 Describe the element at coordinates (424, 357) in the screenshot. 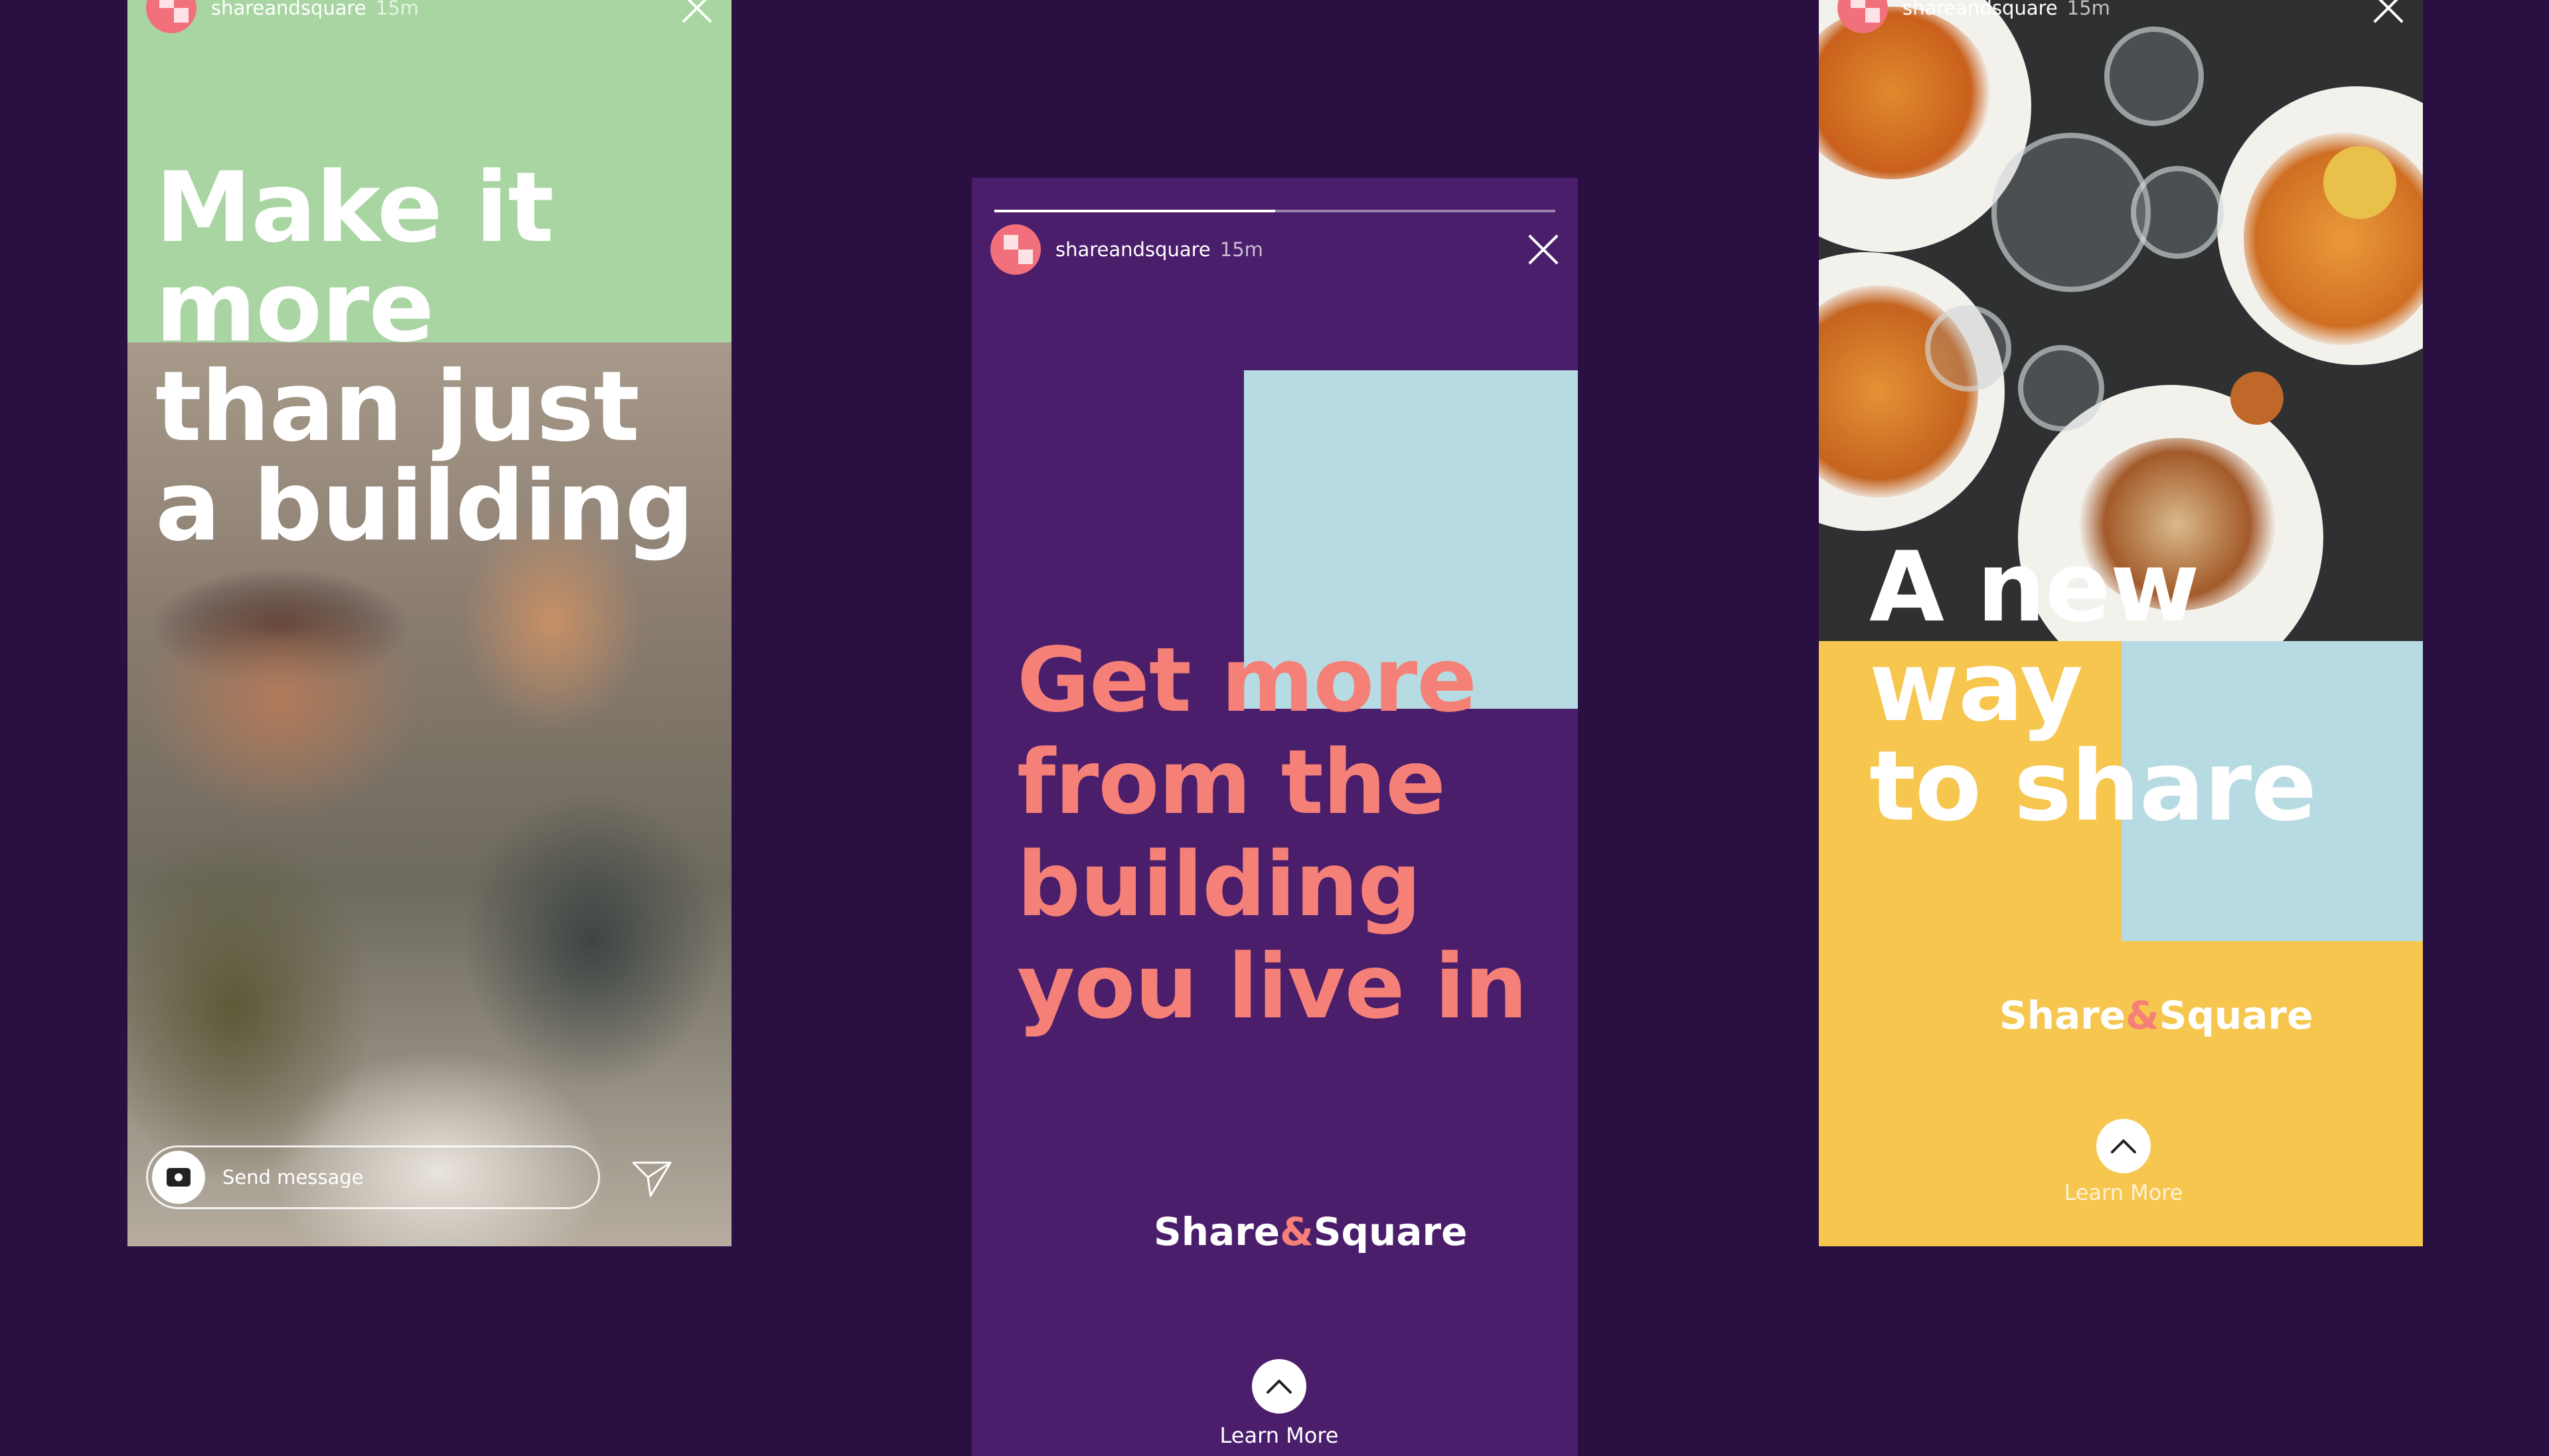

I see `story-headline: Make it more than just a building` at that location.